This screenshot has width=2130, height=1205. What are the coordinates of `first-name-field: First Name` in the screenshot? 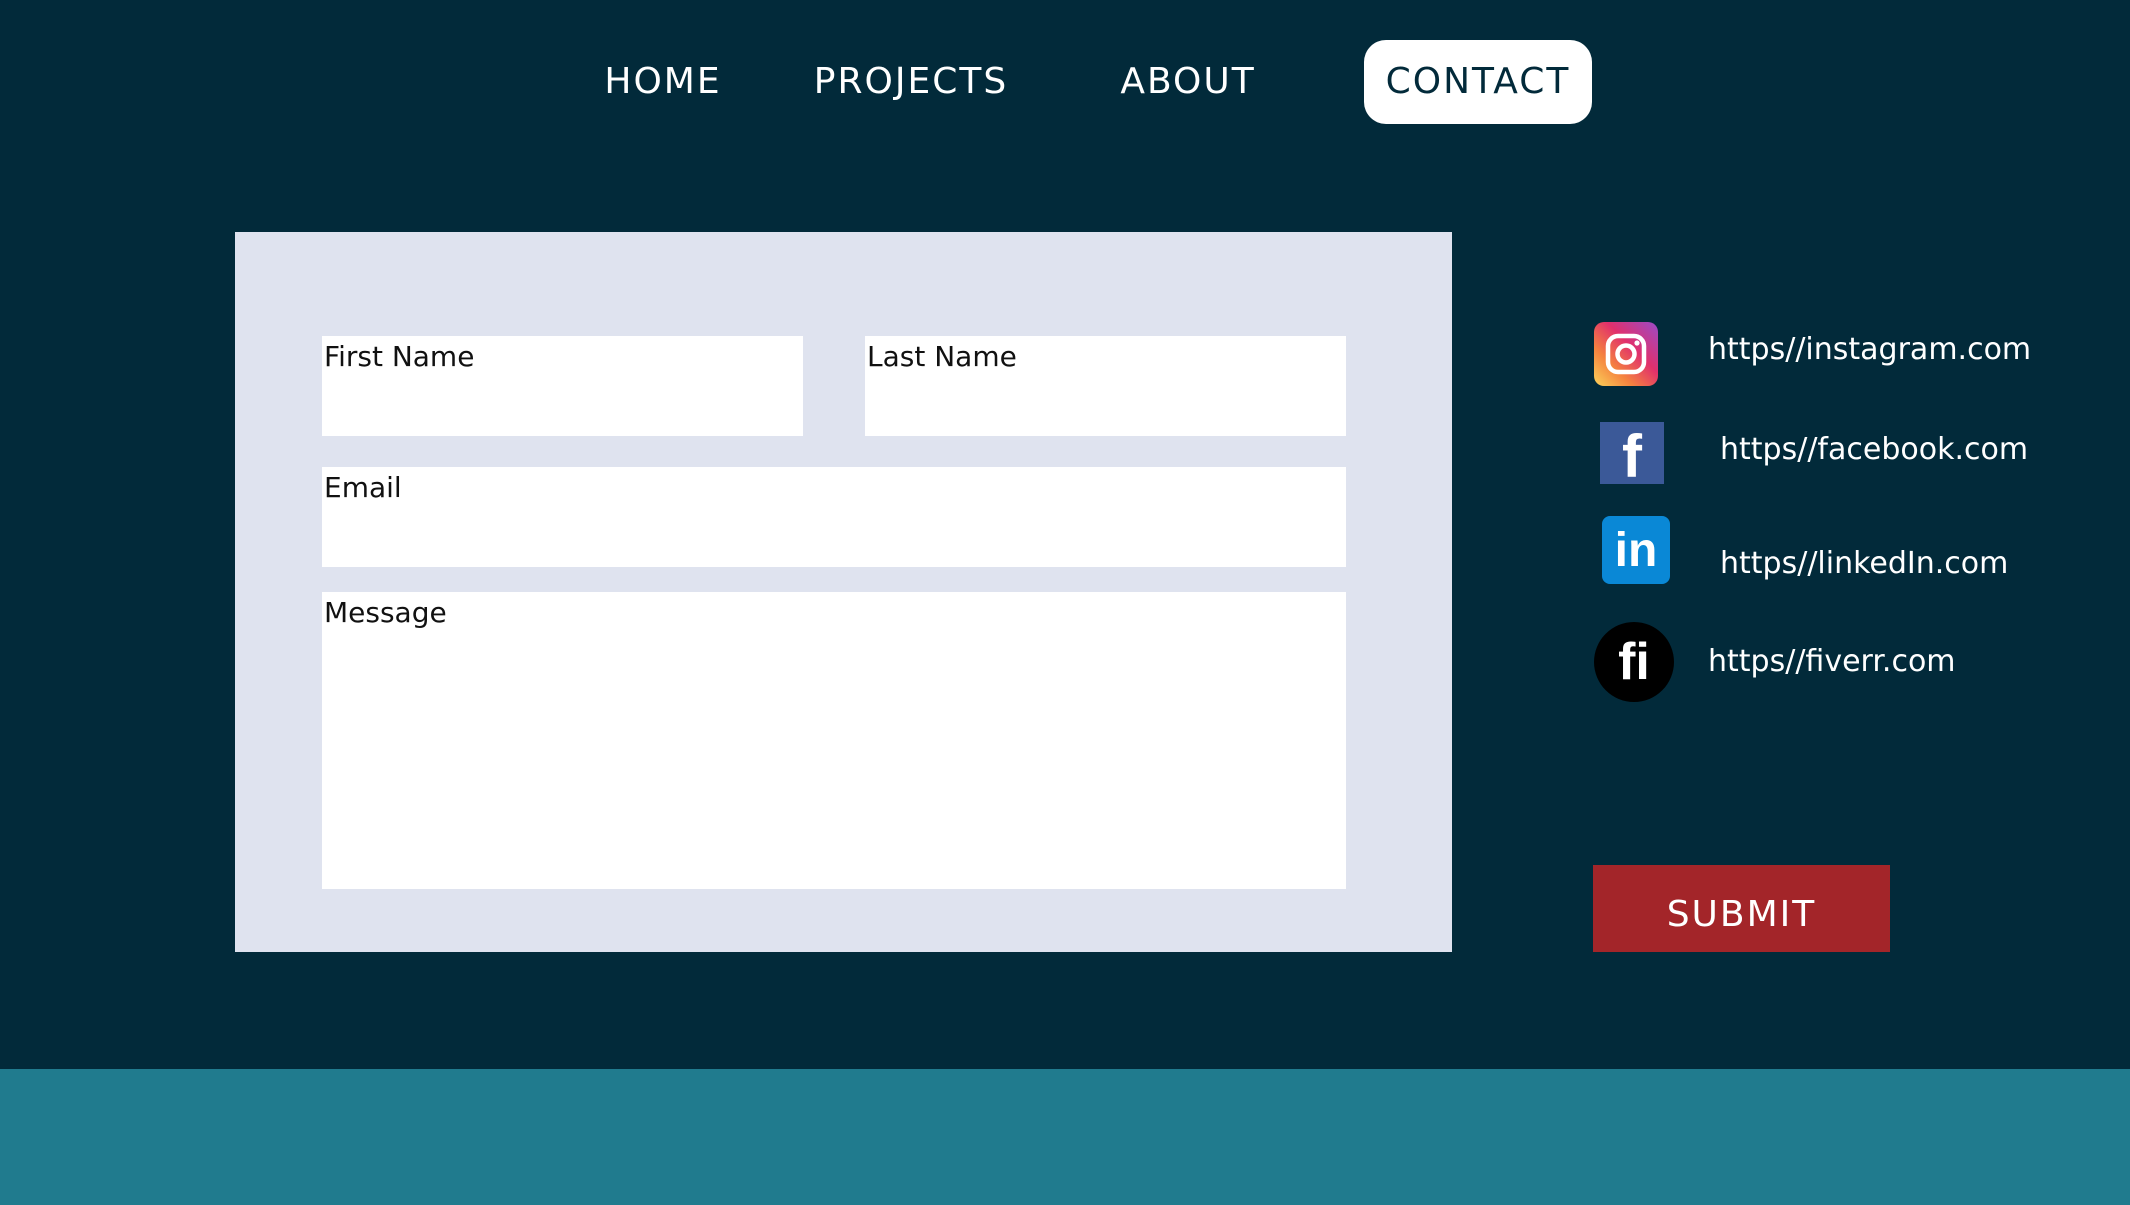 It's located at (562, 386).